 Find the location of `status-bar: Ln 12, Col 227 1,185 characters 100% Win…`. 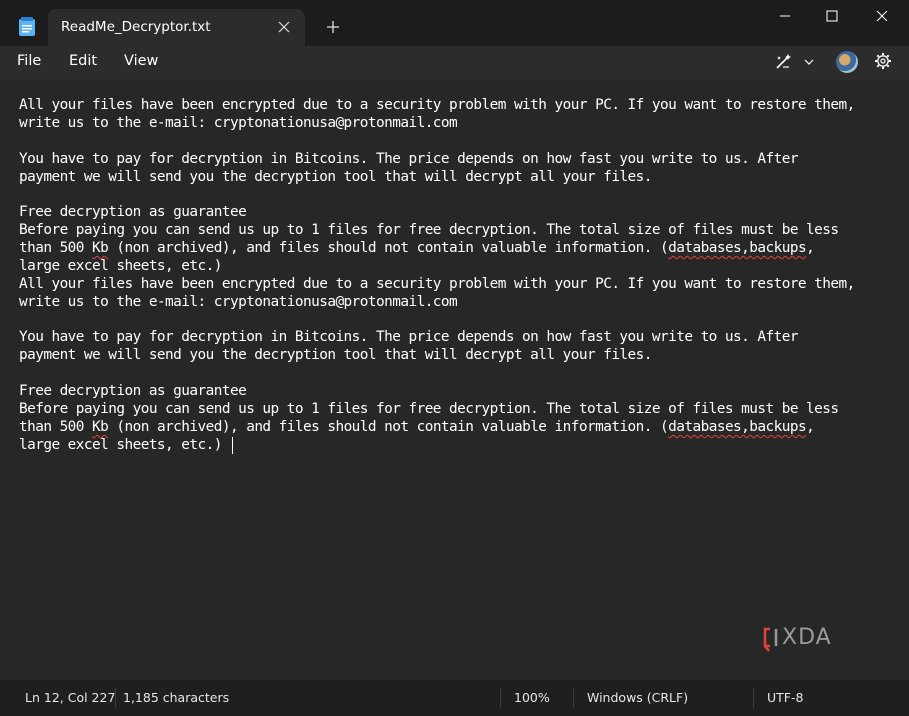

status-bar: Ln 12, Col 227 1,185 characters 100% Win… is located at coordinates (454, 698).